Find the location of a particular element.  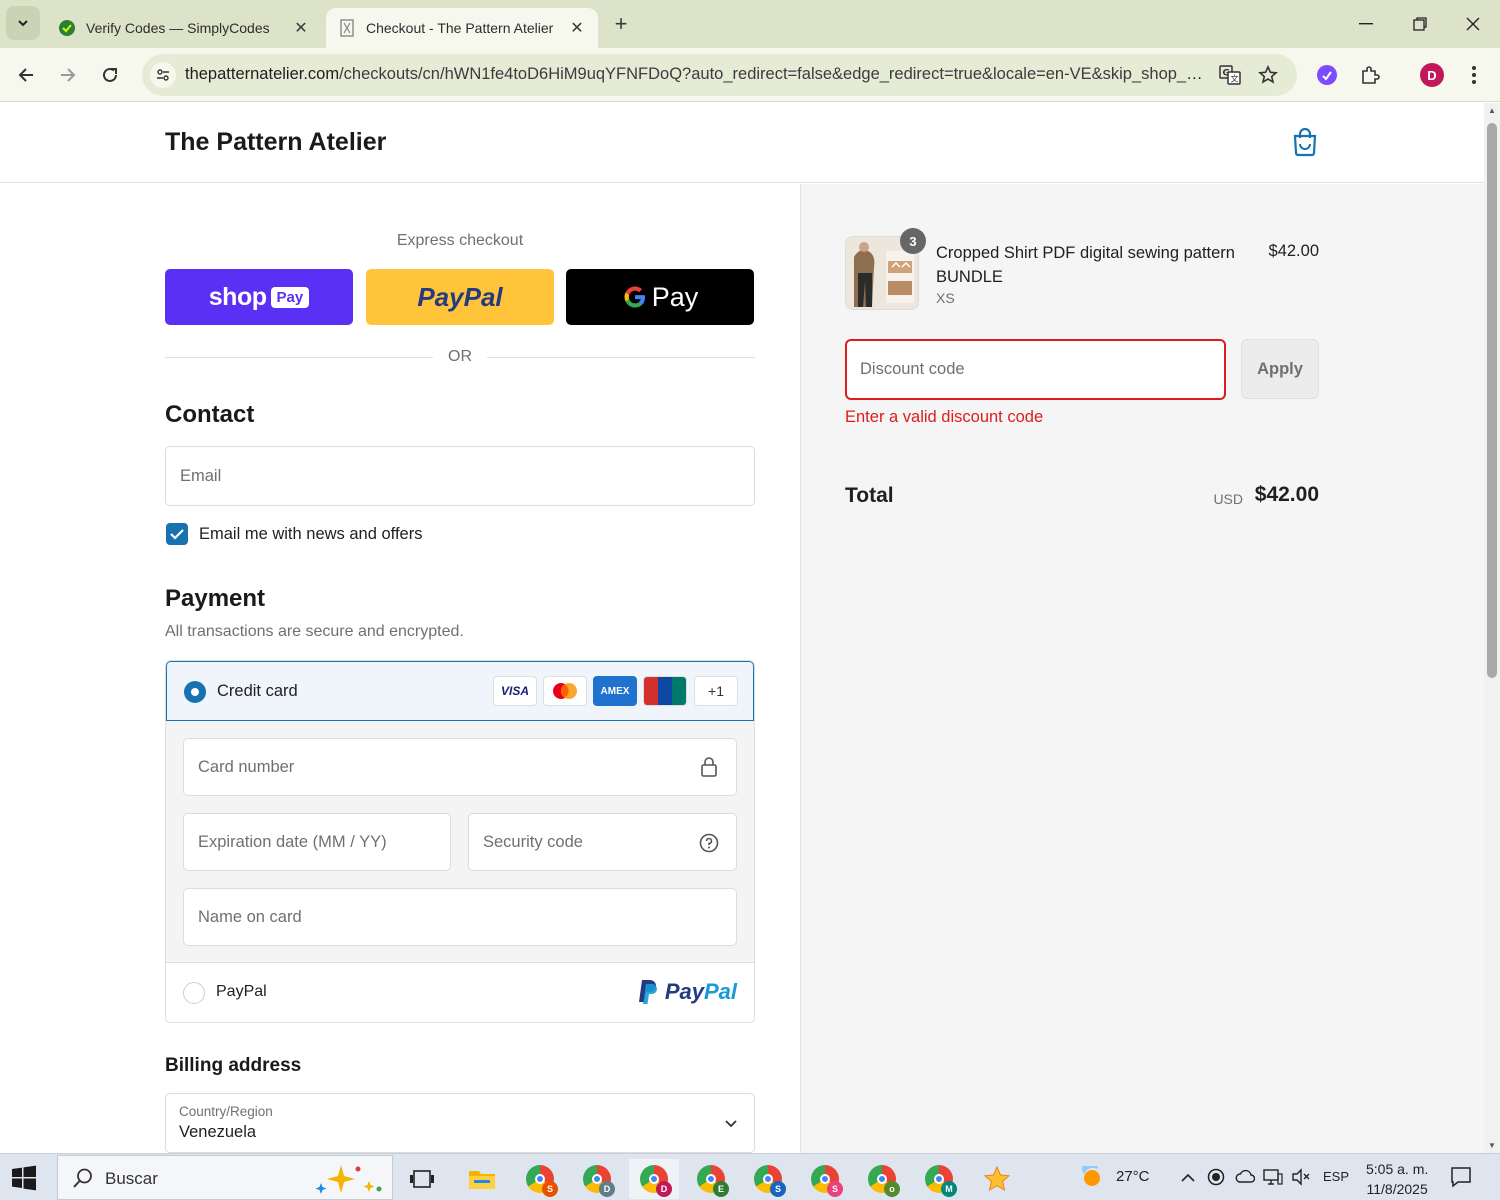

close-window-button is located at coordinates (1473, 24).